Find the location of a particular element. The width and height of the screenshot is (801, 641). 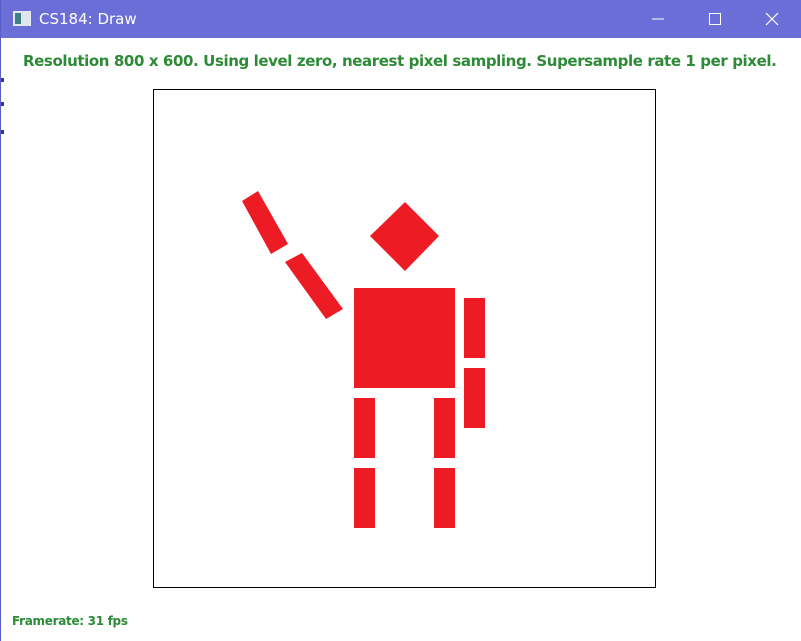

minimize-button is located at coordinates (658, 19).